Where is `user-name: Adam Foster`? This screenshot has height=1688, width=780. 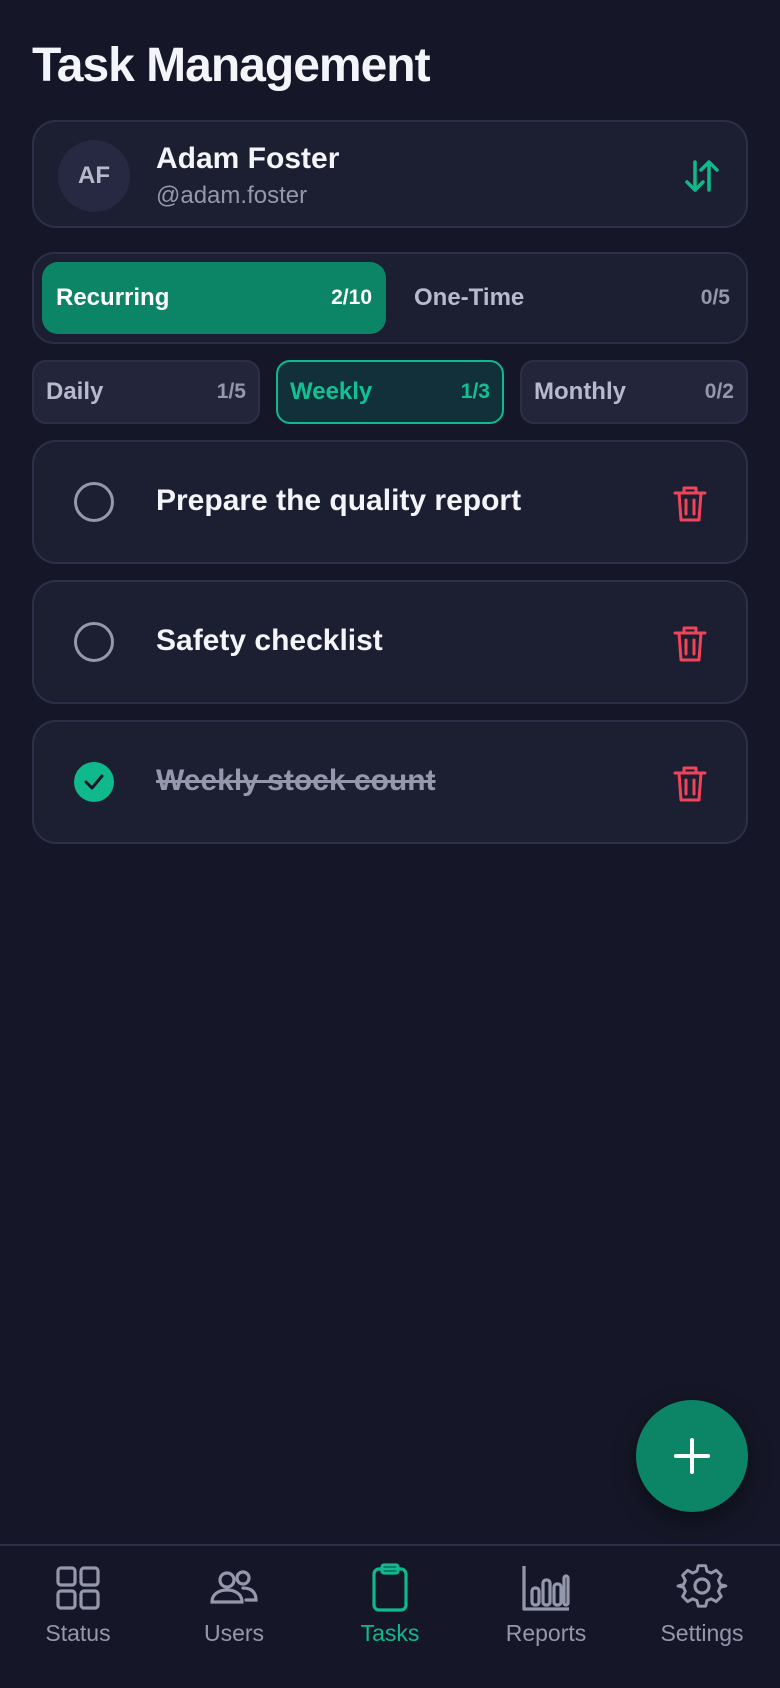 user-name: Adam Foster is located at coordinates (248, 158).